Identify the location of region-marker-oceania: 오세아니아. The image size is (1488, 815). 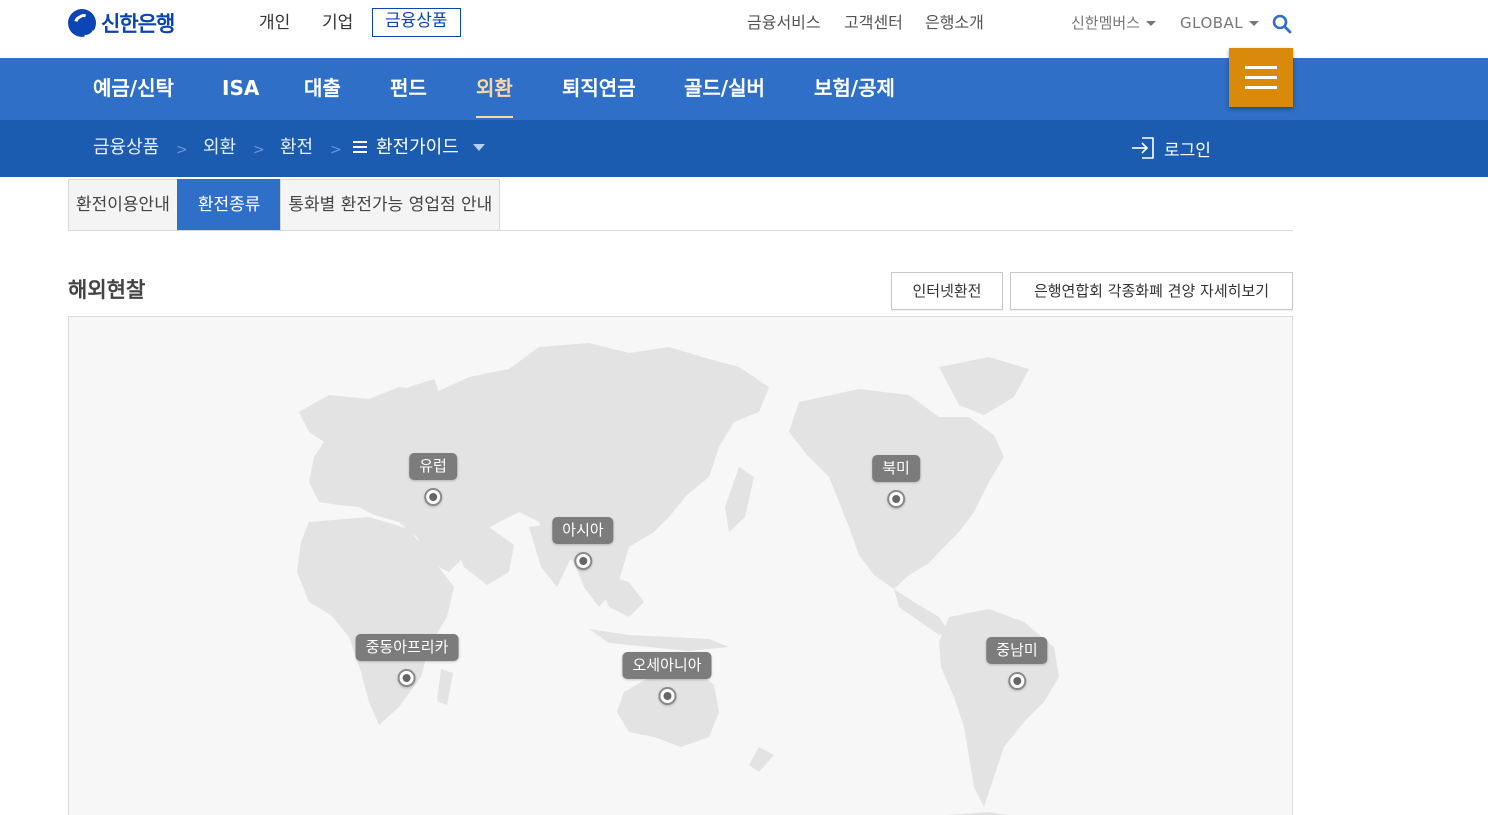
(667, 678).